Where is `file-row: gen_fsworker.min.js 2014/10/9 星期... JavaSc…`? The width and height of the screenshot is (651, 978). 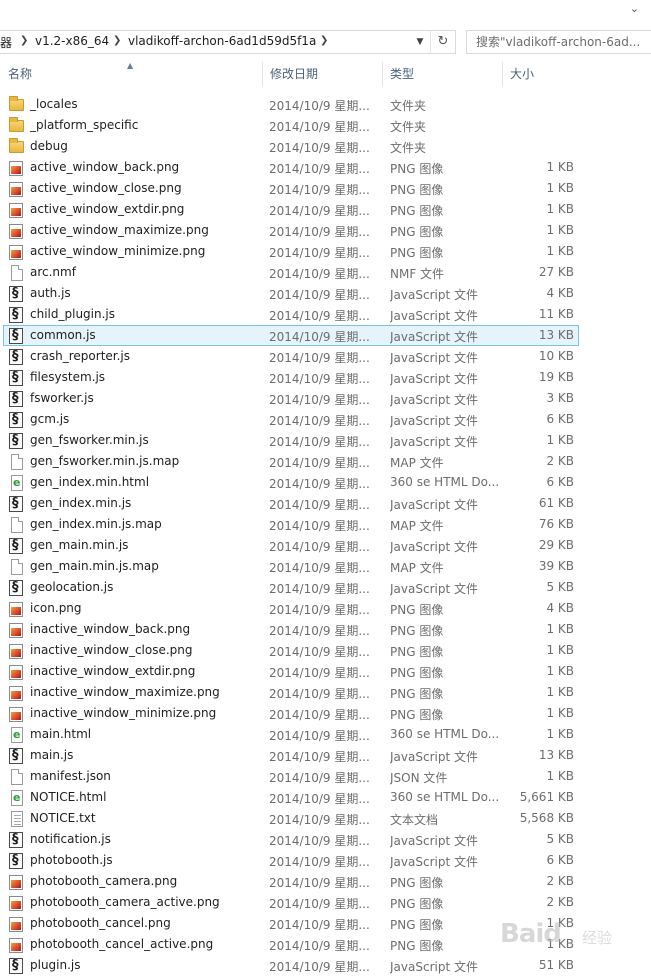 file-row: gen_fsworker.min.js 2014/10/9 星期... JavaSc… is located at coordinates (291, 440).